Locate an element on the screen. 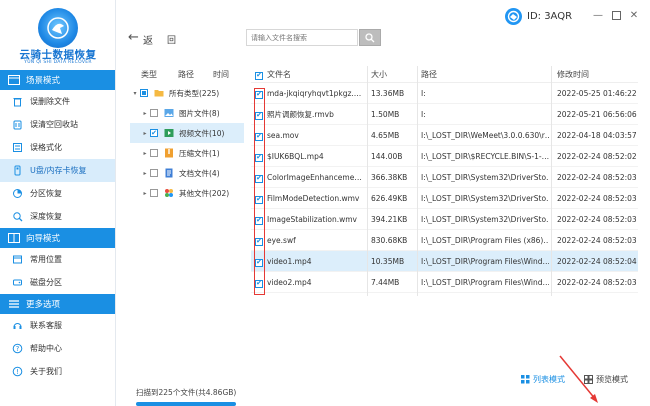 This screenshot has height=406, width=650. scan-status: 扫描到225个文件(共4.86GB) is located at coordinates (186, 392).